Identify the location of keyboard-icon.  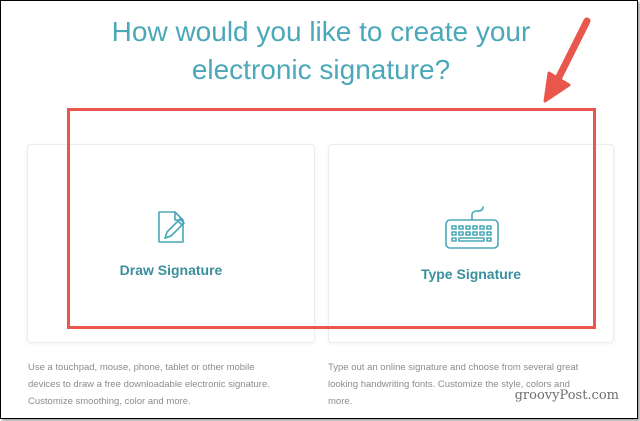
(472, 230).